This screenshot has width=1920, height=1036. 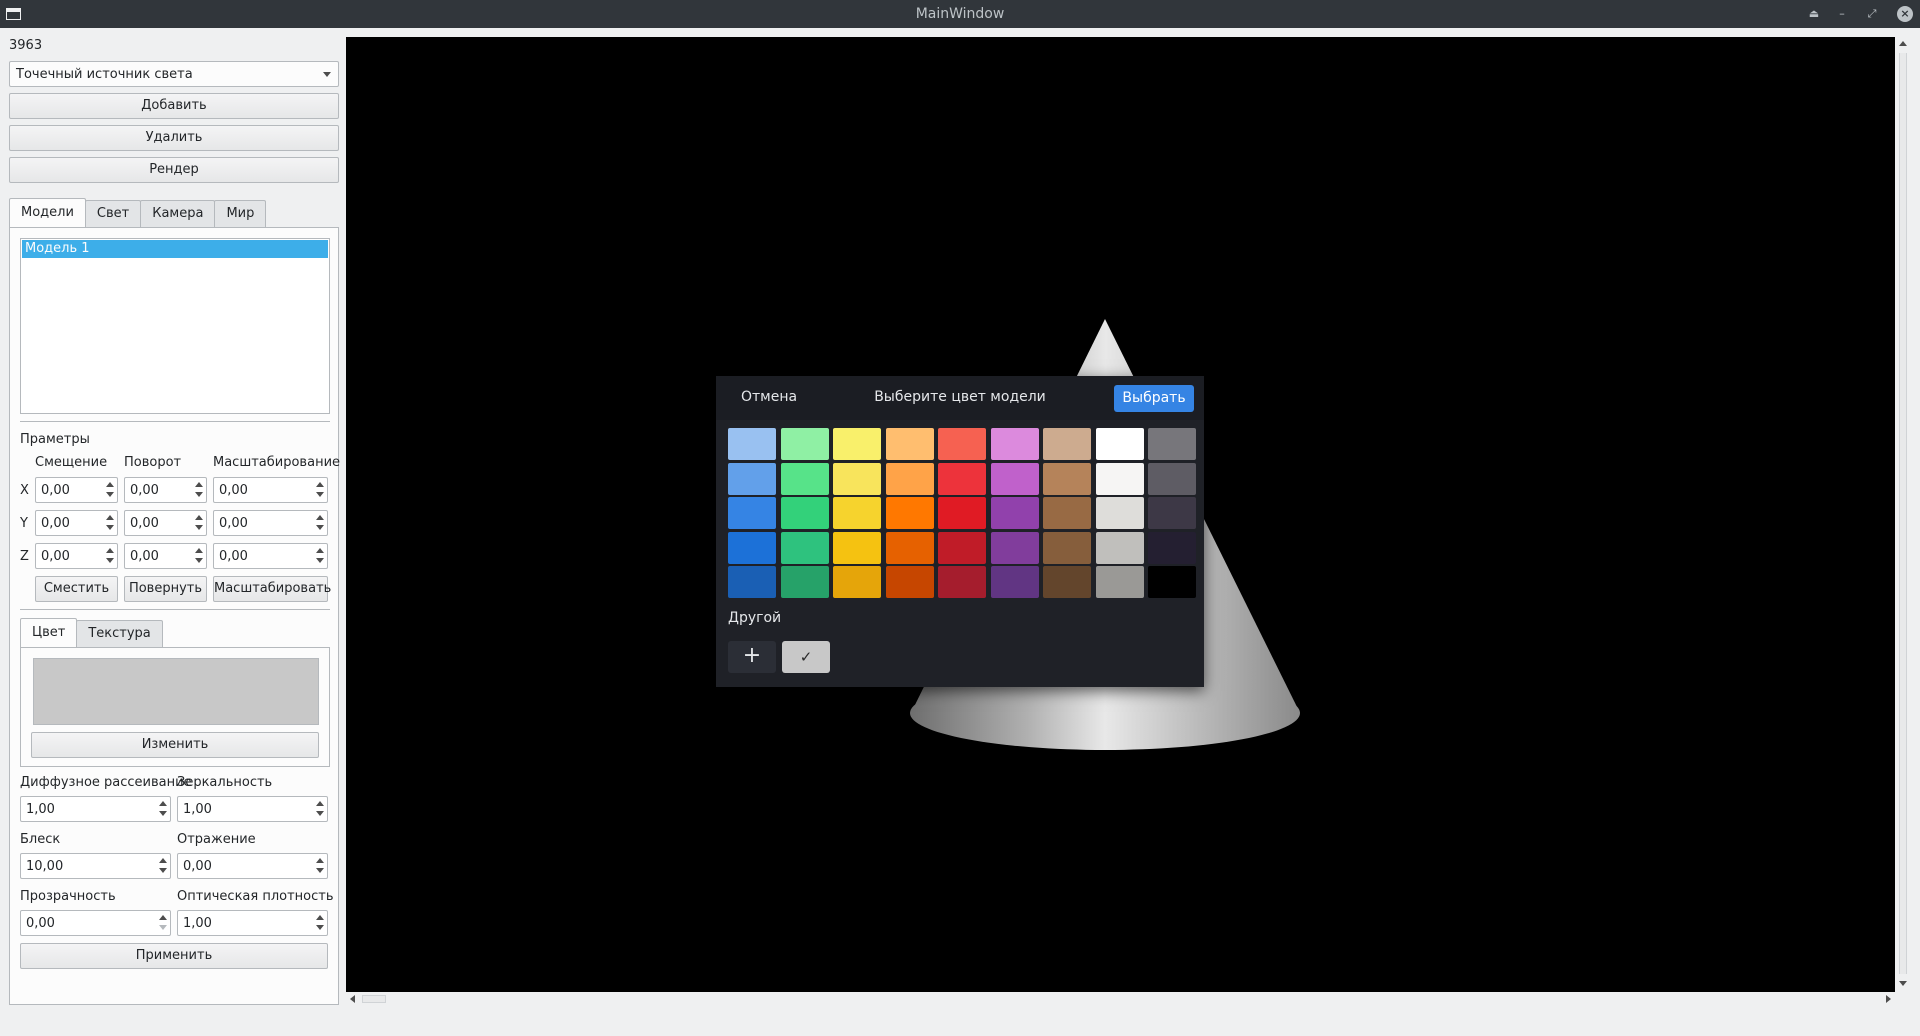 What do you see at coordinates (49, 632) in the screenshot?
I see `tab-color: Цвет` at bounding box center [49, 632].